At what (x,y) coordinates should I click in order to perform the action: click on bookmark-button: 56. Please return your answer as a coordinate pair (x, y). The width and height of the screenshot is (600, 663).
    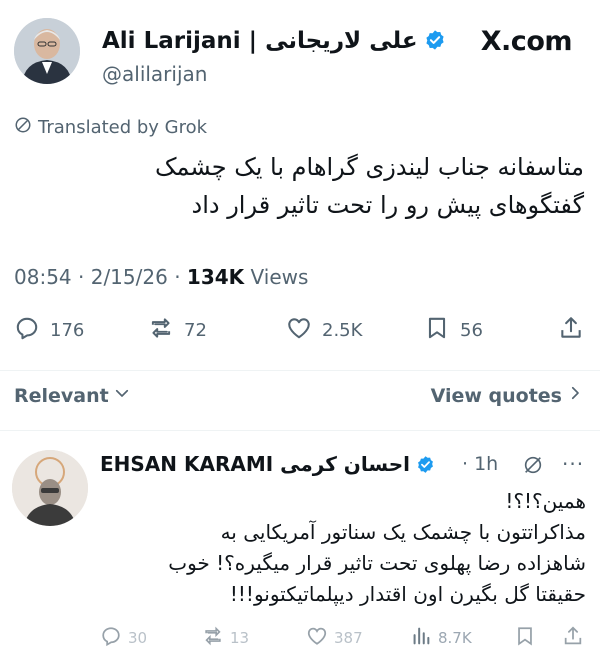
    Looking at the image, I should click on (453, 330).